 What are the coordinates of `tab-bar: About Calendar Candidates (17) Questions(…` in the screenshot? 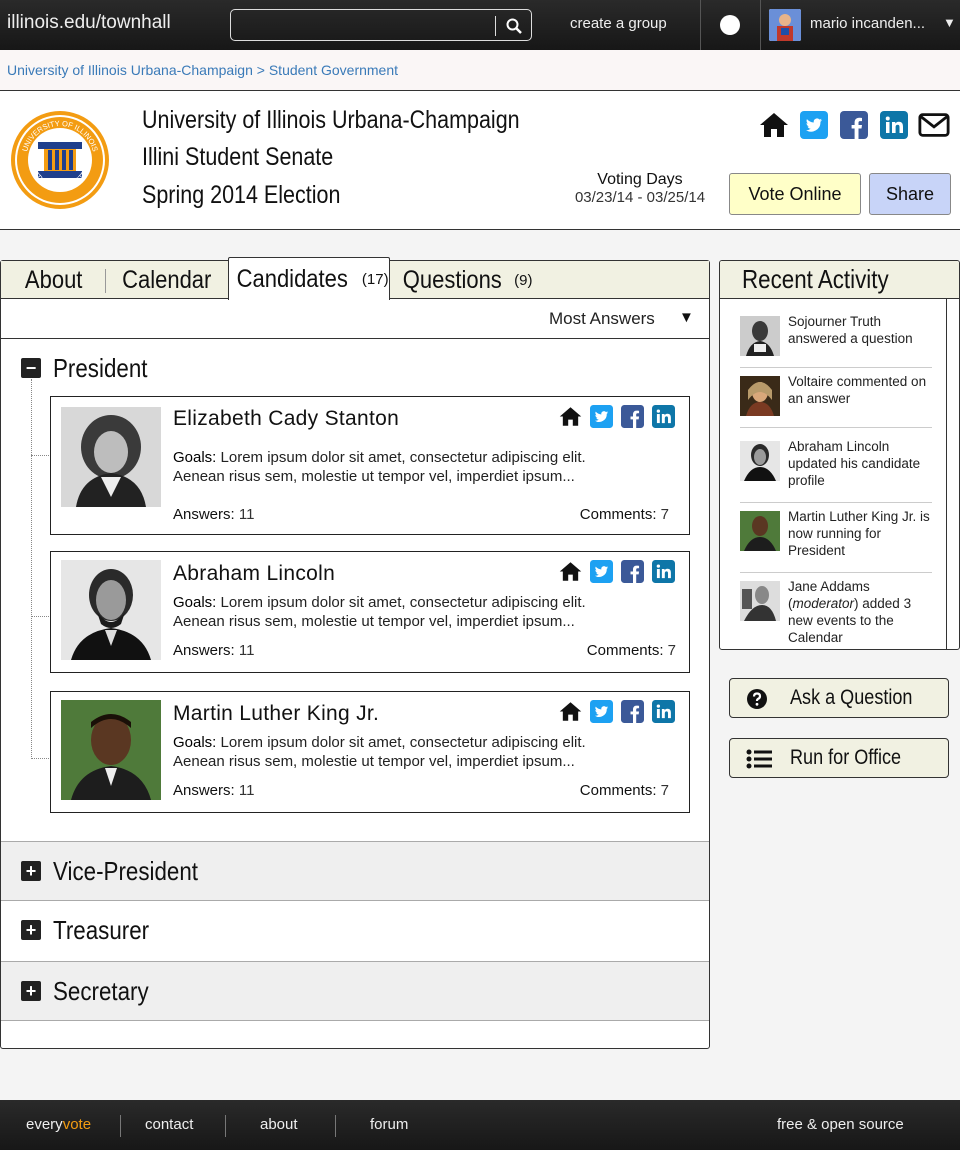 It's located at (355, 278).